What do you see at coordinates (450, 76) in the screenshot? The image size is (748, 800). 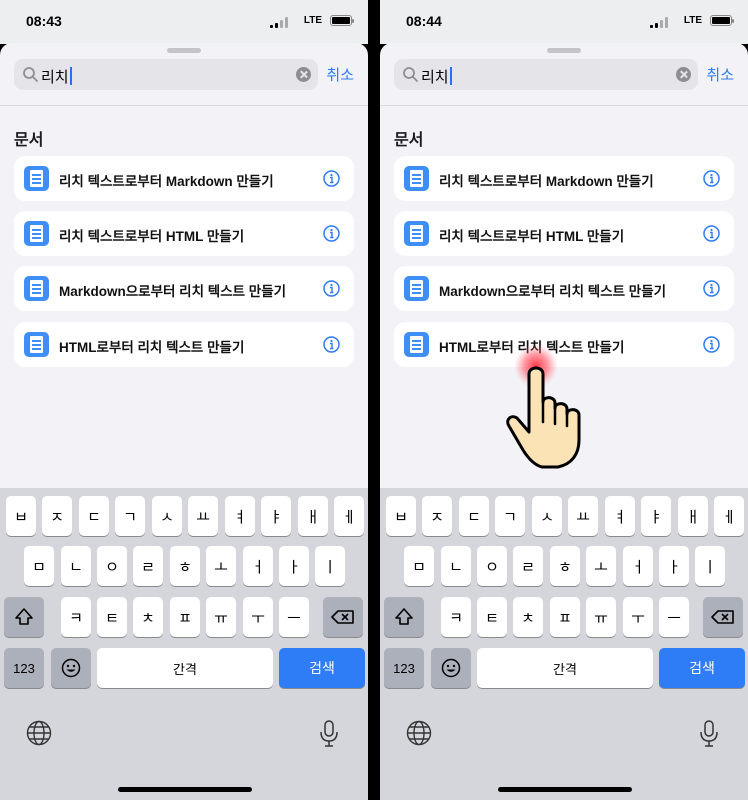 I see `text-caret` at bounding box center [450, 76].